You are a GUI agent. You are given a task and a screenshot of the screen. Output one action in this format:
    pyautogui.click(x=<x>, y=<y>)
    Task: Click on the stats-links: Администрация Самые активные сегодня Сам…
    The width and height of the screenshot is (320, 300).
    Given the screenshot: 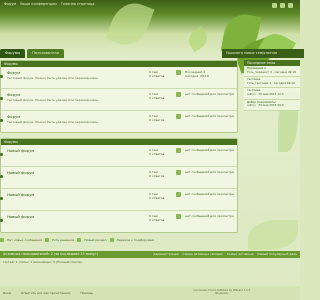 What is the action you would take?
    pyautogui.click(x=226, y=254)
    